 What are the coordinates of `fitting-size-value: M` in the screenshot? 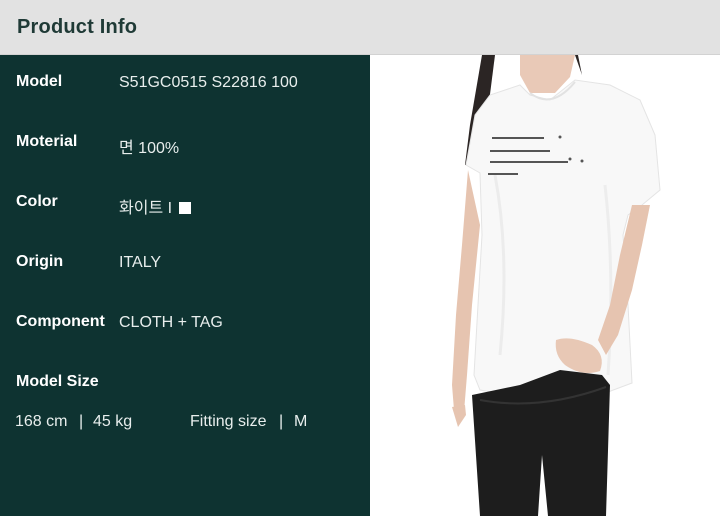 It's located at (301, 421).